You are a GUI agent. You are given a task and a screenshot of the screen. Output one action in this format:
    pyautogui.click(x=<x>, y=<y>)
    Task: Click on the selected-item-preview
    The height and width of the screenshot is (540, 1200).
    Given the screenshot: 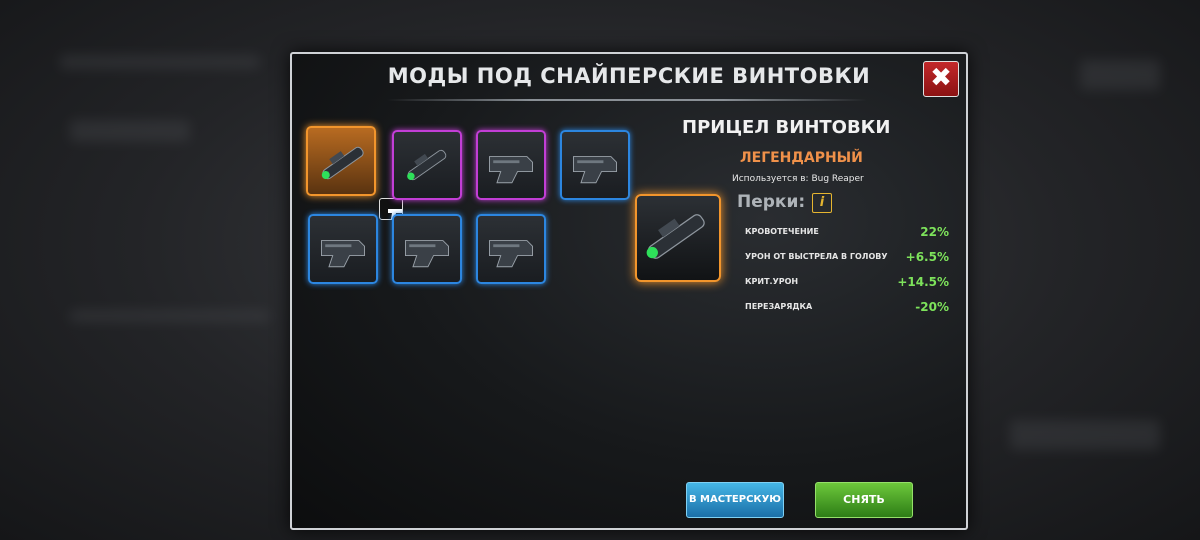 What is the action you would take?
    pyautogui.click(x=678, y=238)
    